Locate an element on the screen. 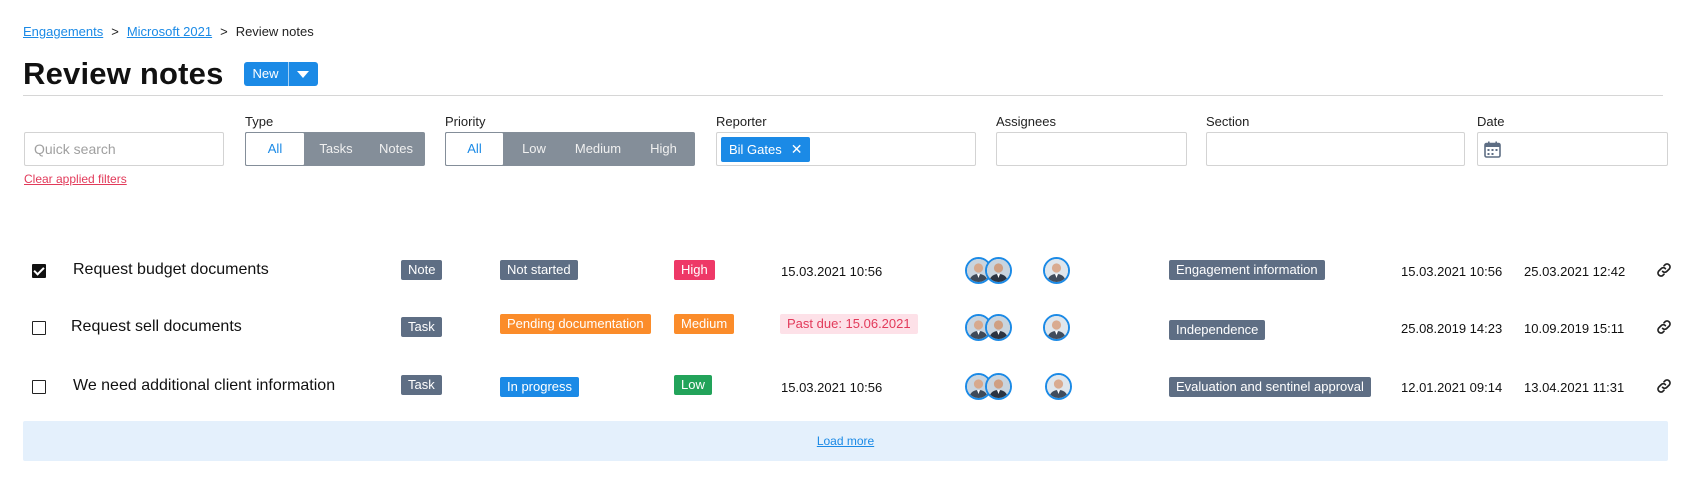  breadcrumb-engagements: Engagements is located at coordinates (63, 31).